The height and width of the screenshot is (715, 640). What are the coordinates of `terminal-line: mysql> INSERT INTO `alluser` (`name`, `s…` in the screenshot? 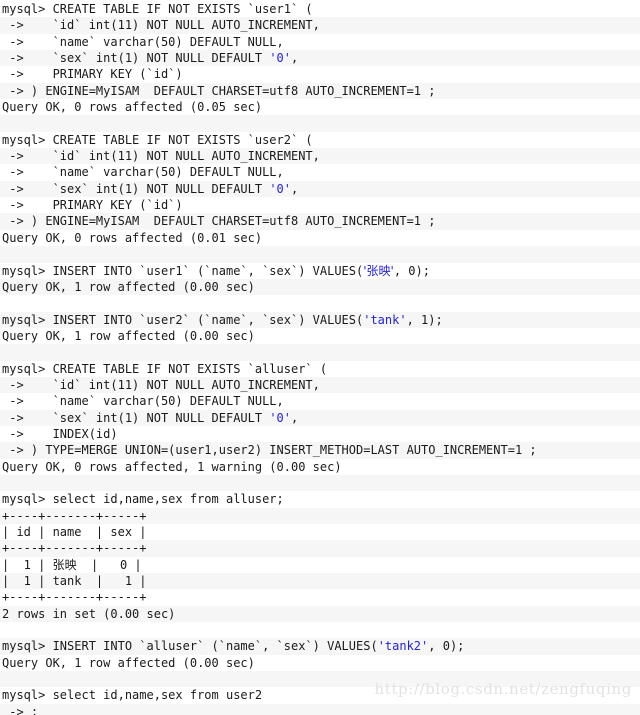 It's located at (320, 646).